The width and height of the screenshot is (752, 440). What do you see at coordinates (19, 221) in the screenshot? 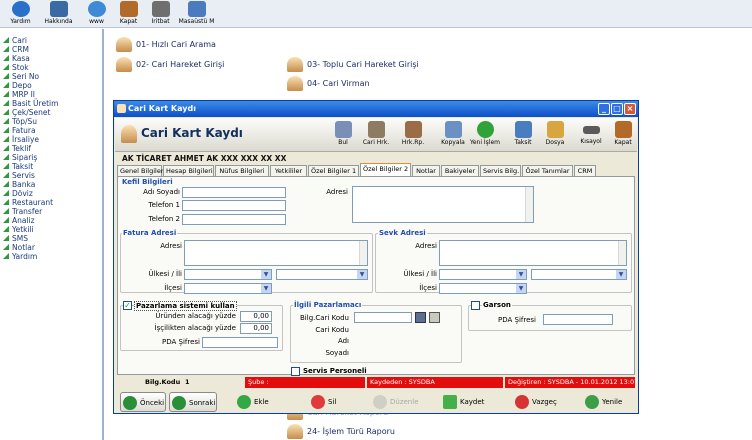
I see `sidebar-item-analiz: Analiz` at bounding box center [19, 221].